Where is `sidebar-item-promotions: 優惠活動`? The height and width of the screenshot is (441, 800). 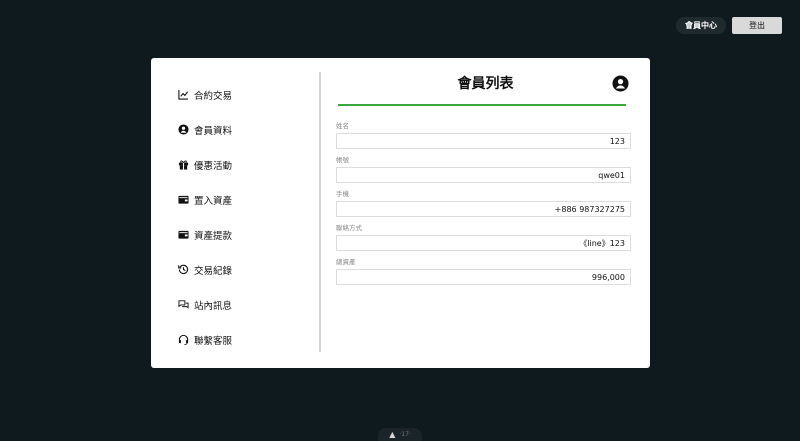 sidebar-item-promotions: 優惠活動 is located at coordinates (247, 164).